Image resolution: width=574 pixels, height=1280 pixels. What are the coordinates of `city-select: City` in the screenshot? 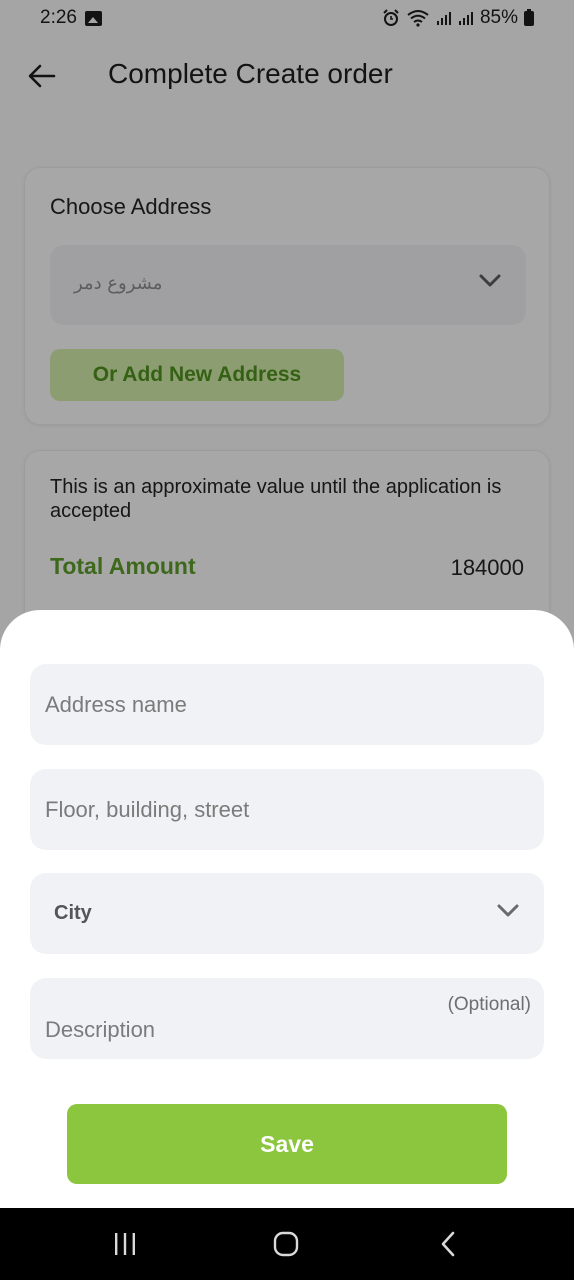 It's located at (287, 913).